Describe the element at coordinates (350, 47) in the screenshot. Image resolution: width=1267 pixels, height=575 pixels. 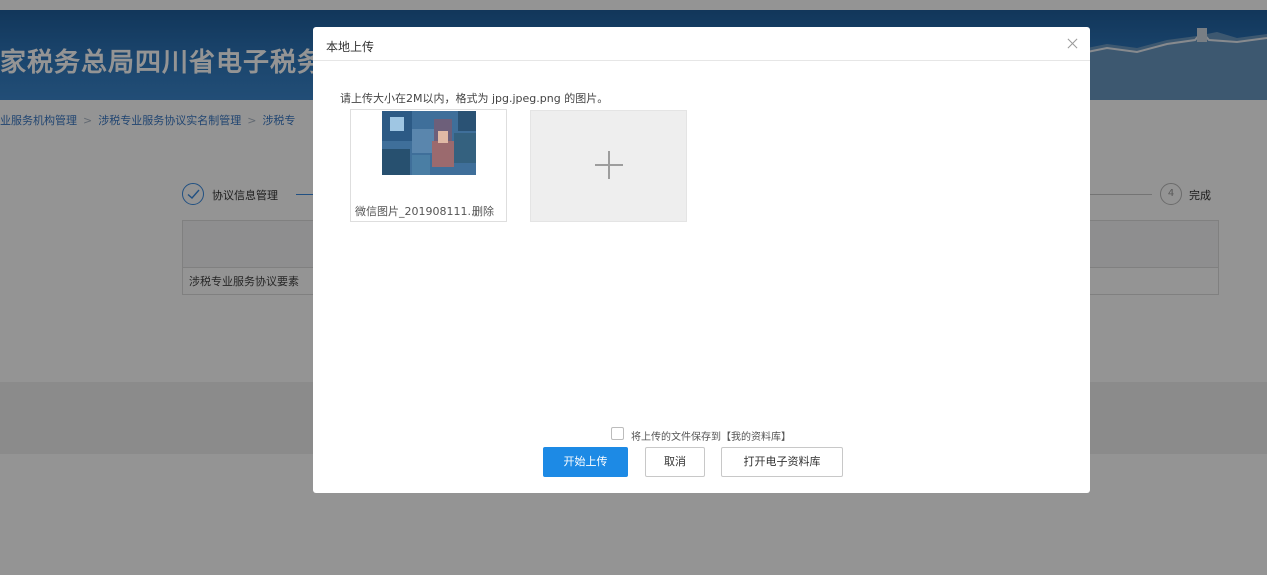
I see `dialog-title: 本地上传` at that location.